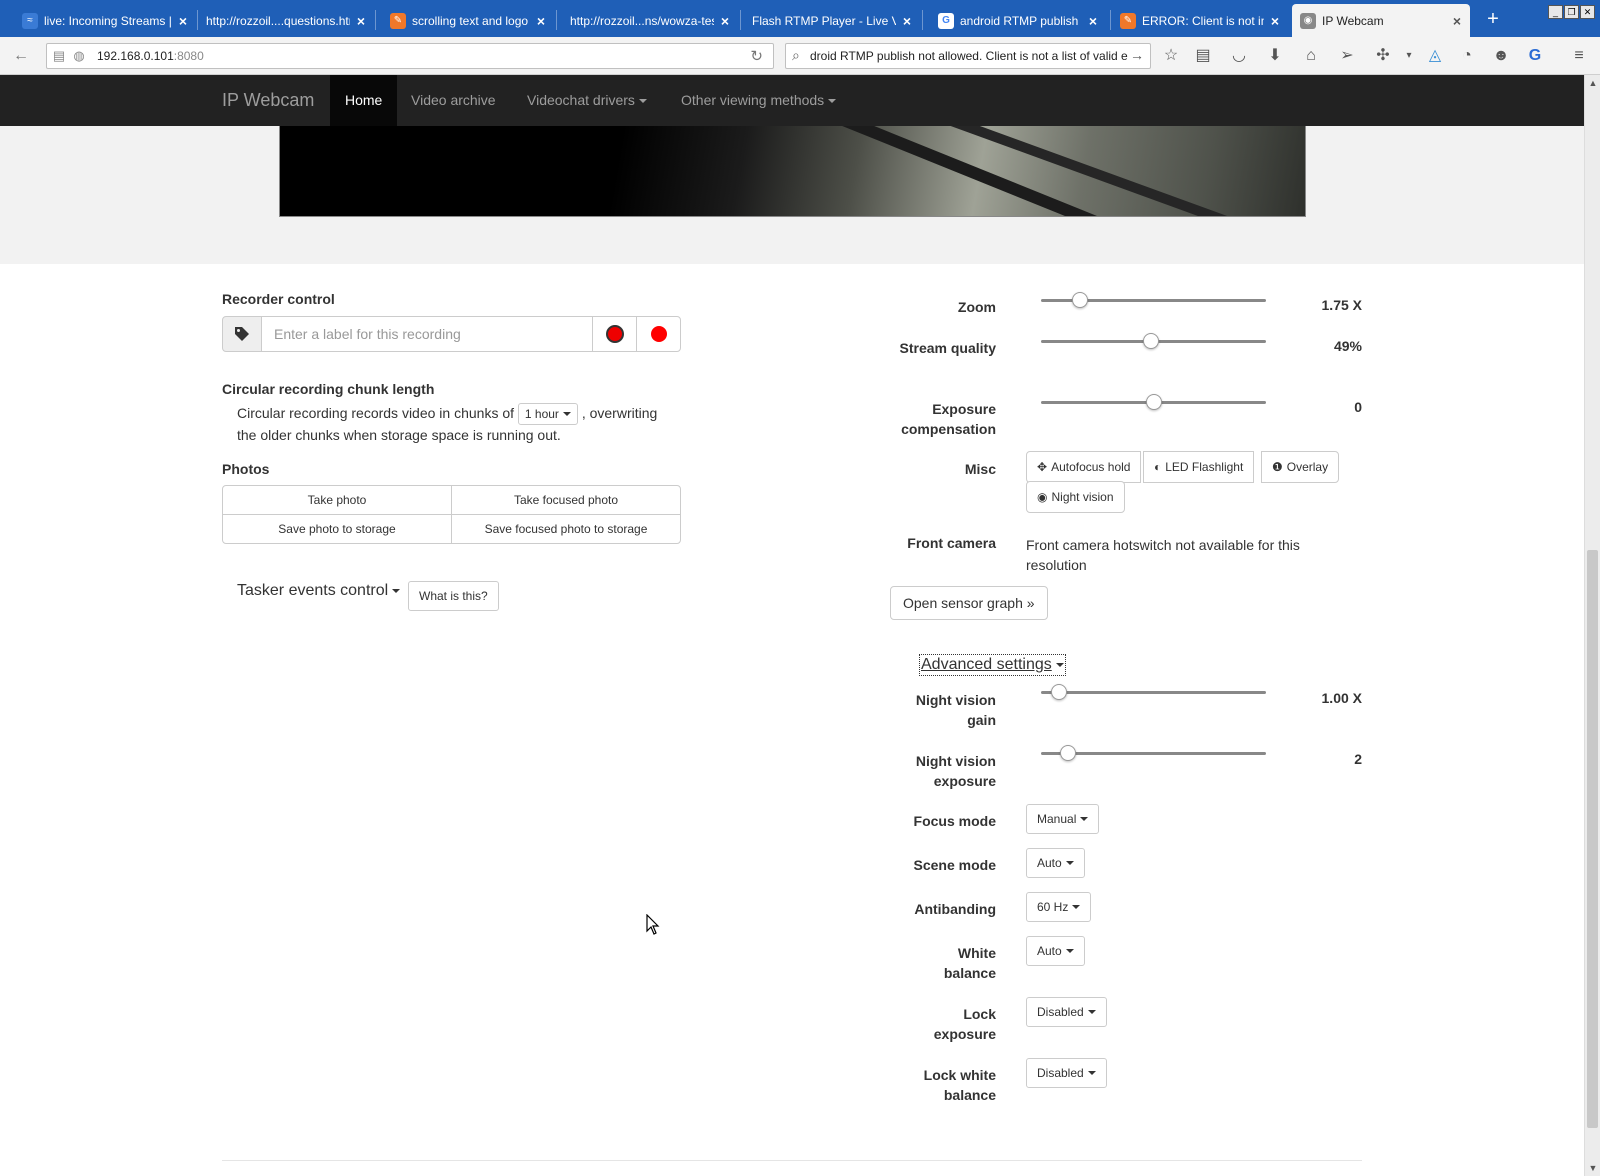 The image size is (1600, 1176). Describe the element at coordinates (21, 56) in the screenshot. I see `back-arrow-icon: ←` at that location.